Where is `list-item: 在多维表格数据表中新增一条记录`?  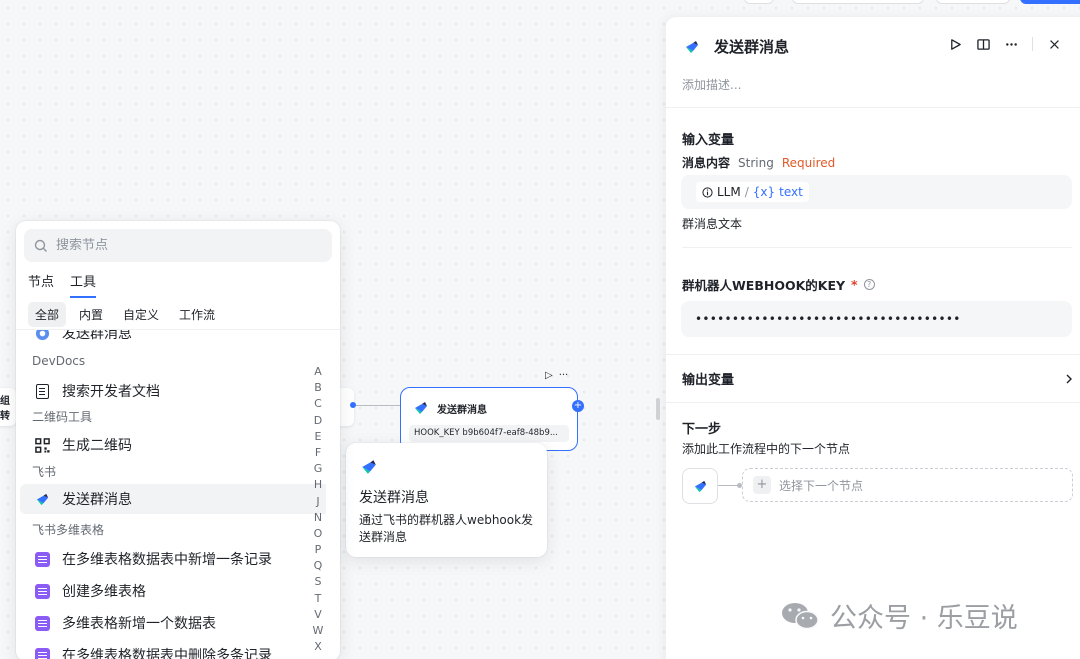
list-item: 在多维表格数据表中新增一条记录 is located at coordinates (173, 559).